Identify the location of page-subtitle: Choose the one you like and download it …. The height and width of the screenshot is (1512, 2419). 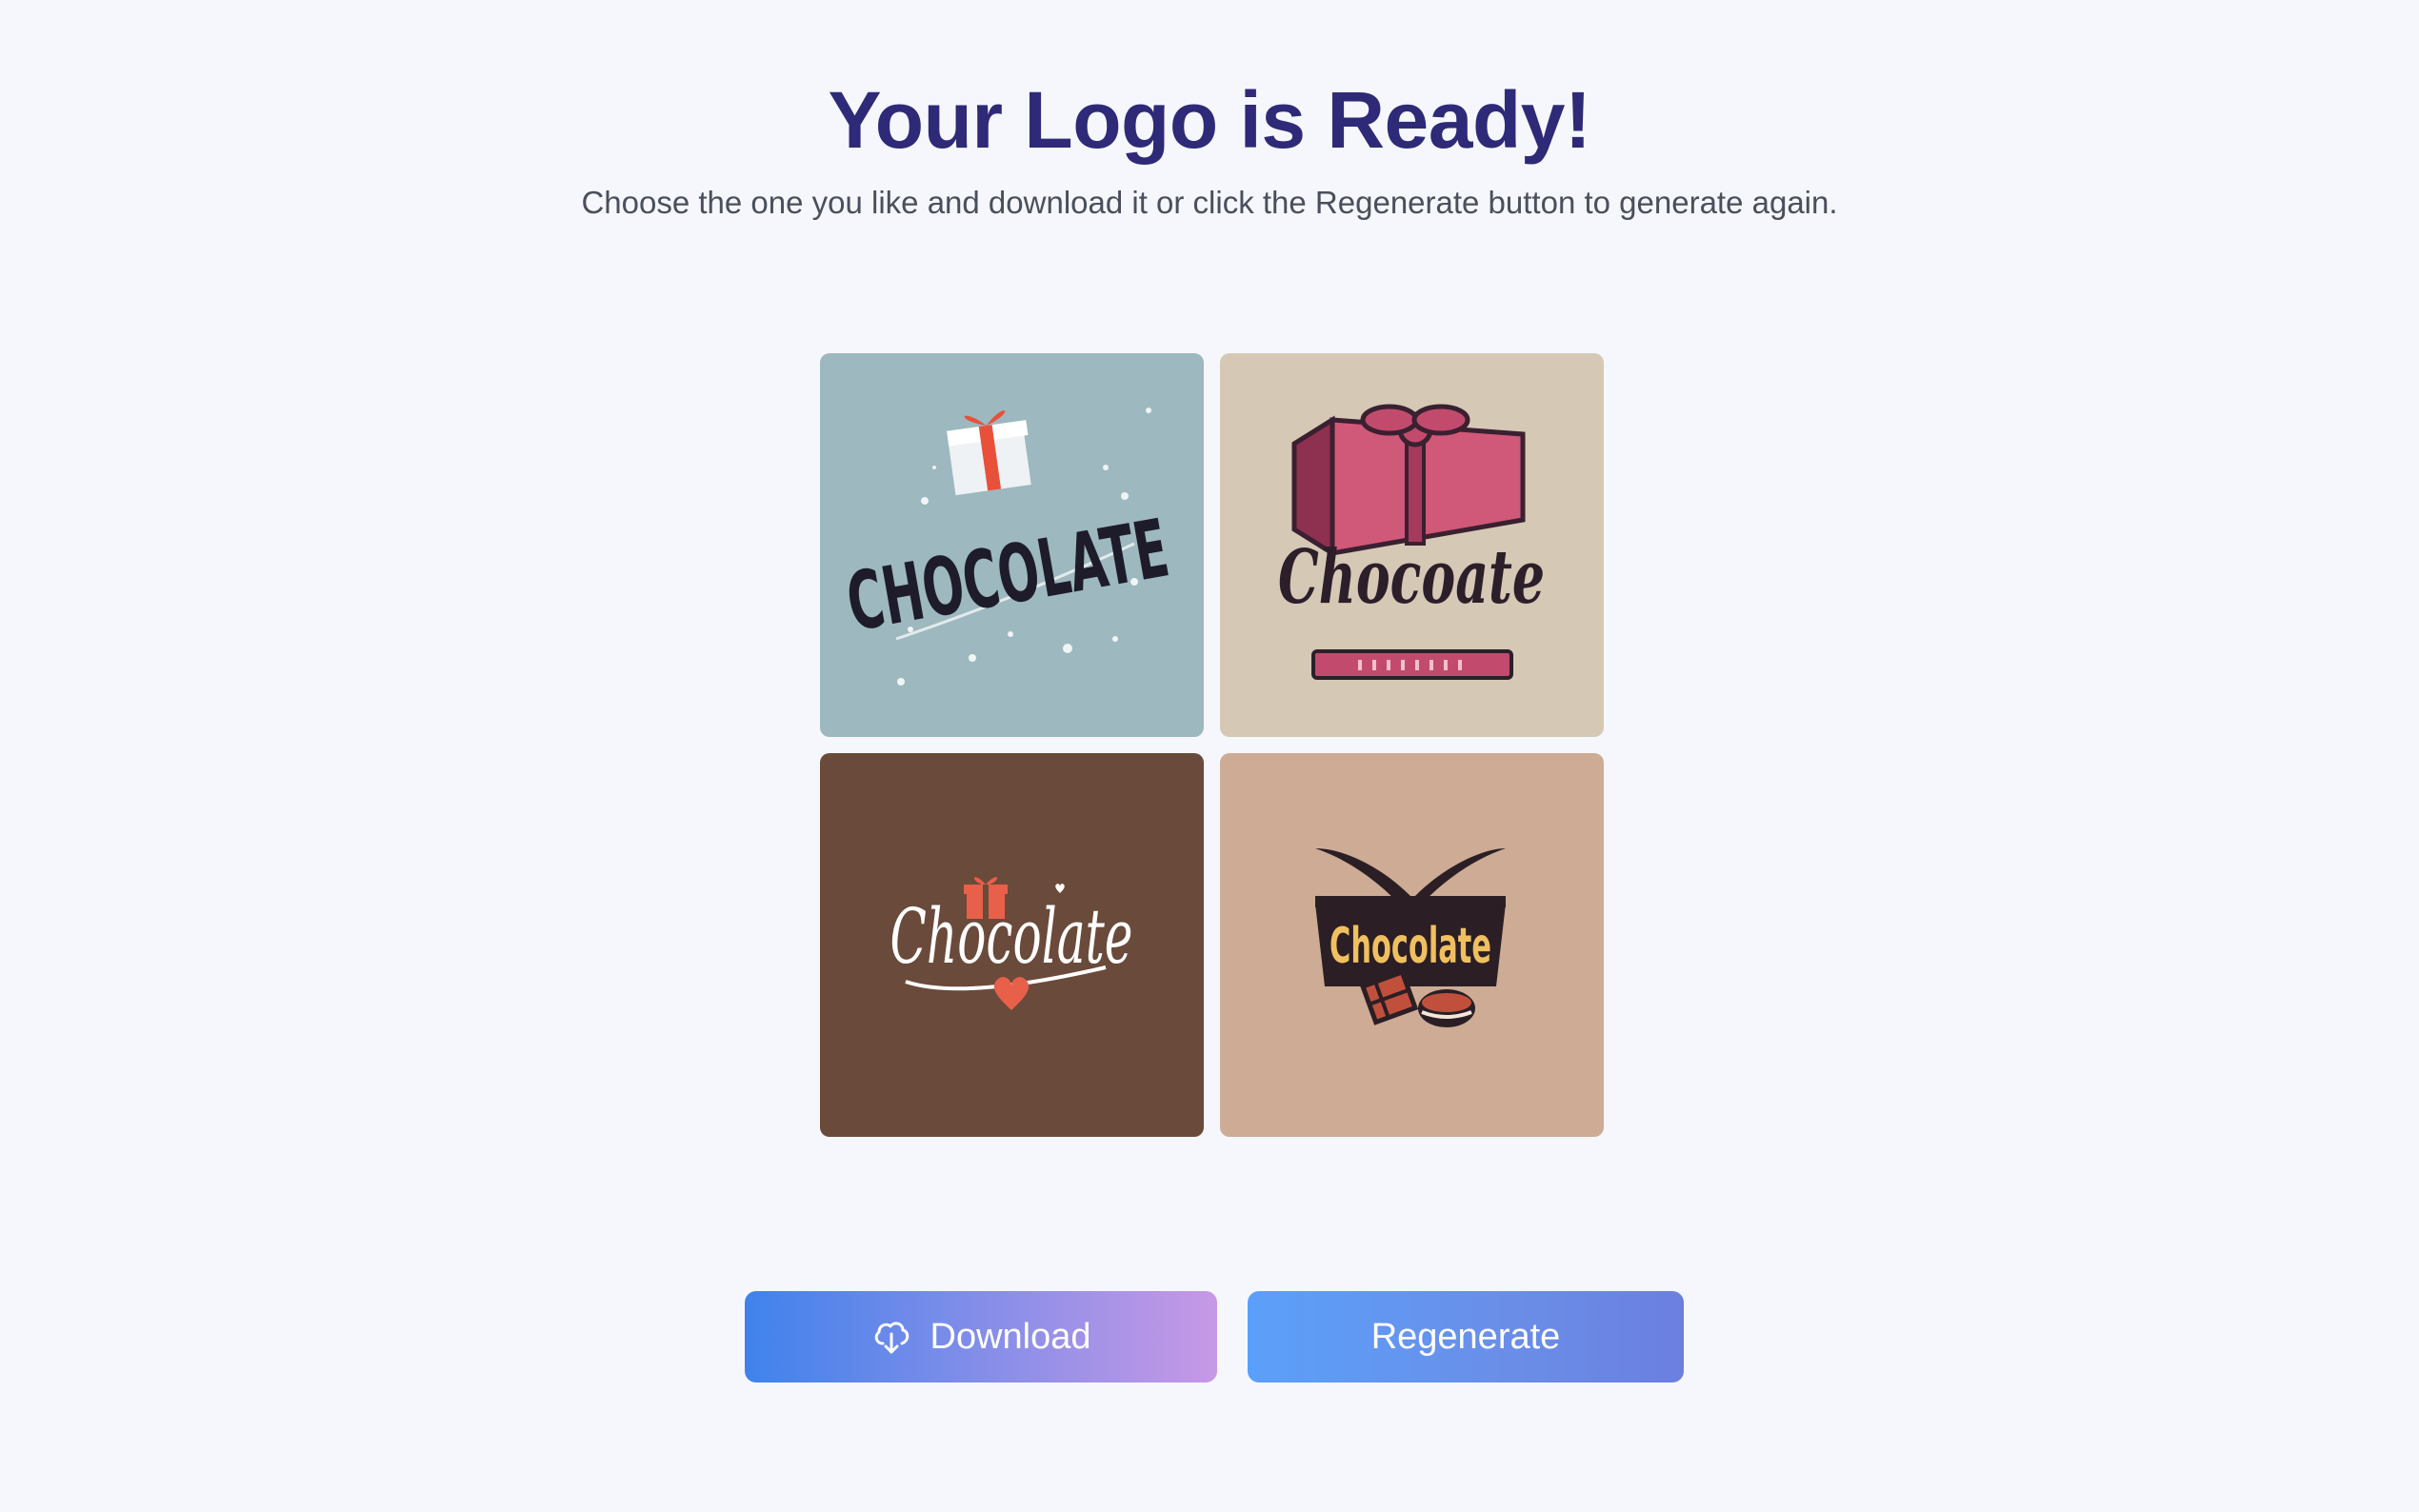
(1209, 202).